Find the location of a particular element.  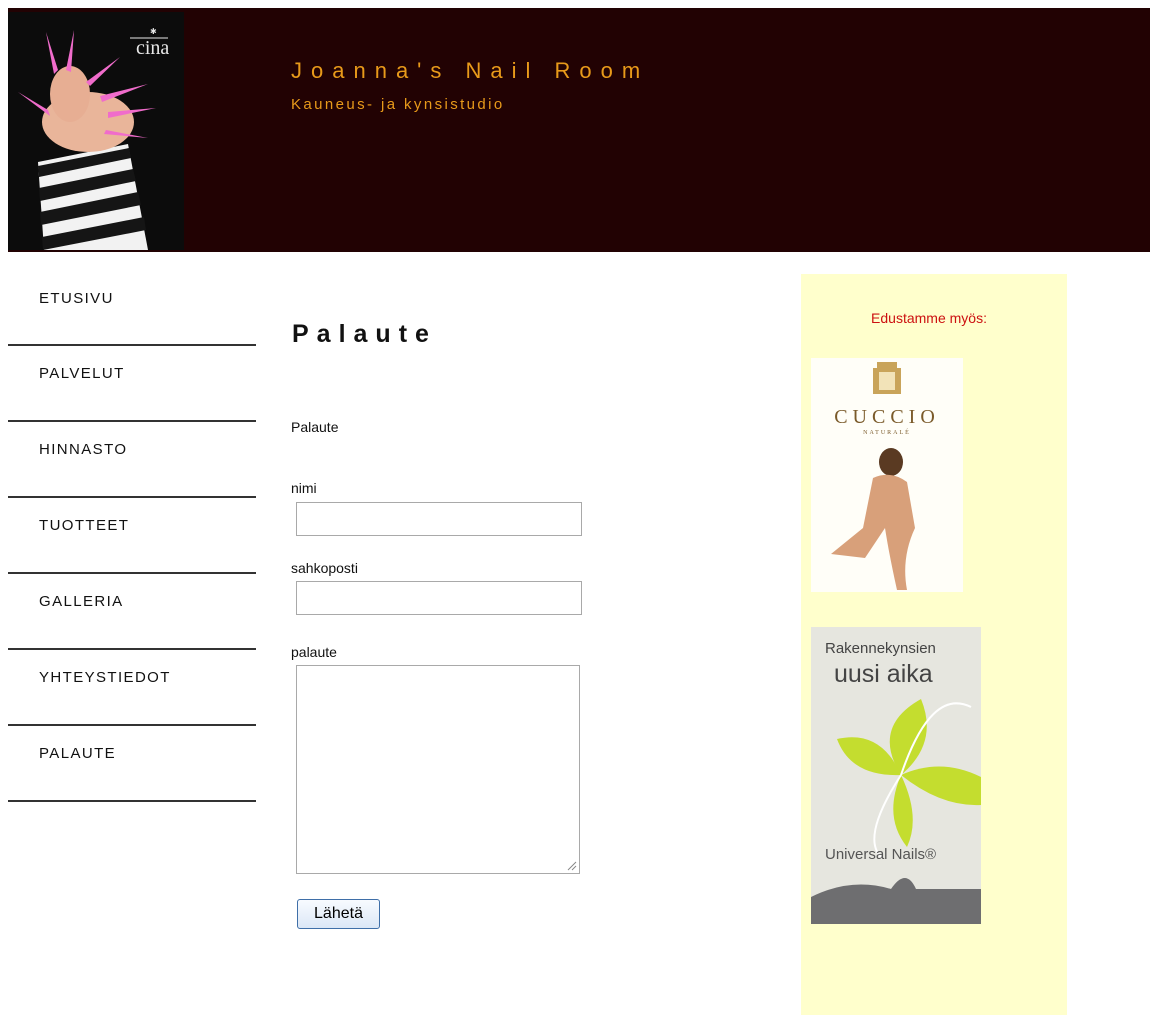

resize-grip-icon is located at coordinates (572, 866).